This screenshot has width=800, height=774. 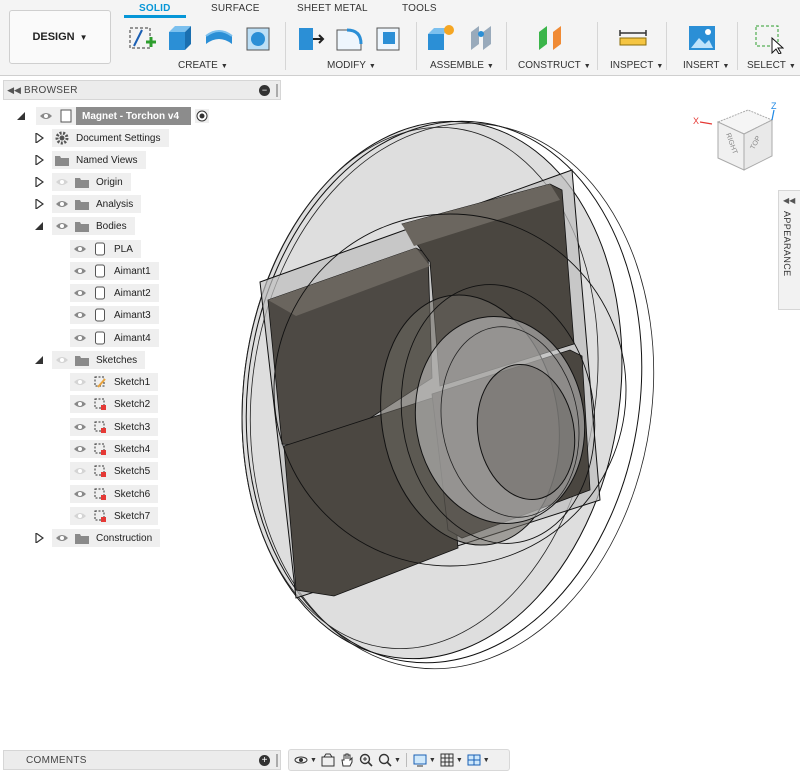 What do you see at coordinates (440, 38) in the screenshot?
I see `new-component-icon` at bounding box center [440, 38].